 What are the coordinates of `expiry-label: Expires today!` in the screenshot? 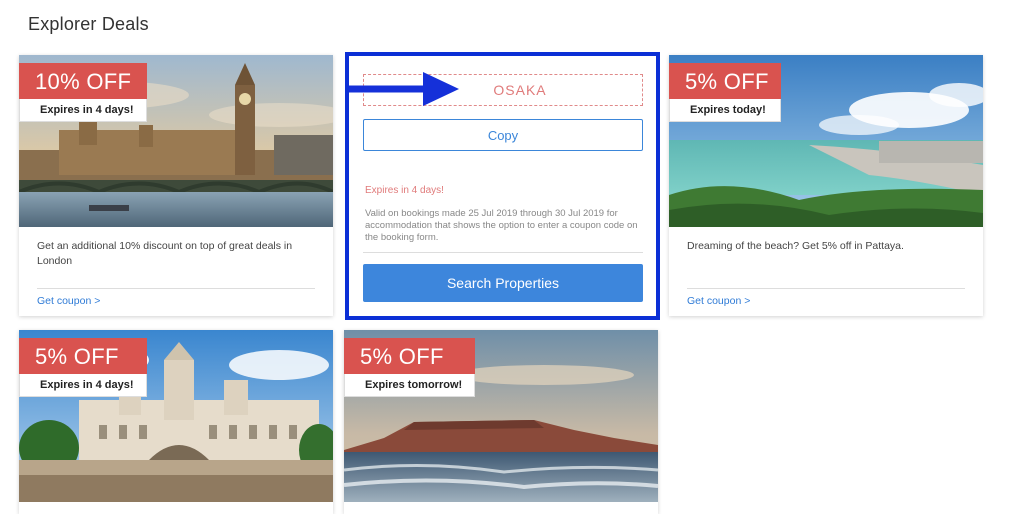 It's located at (725, 110).